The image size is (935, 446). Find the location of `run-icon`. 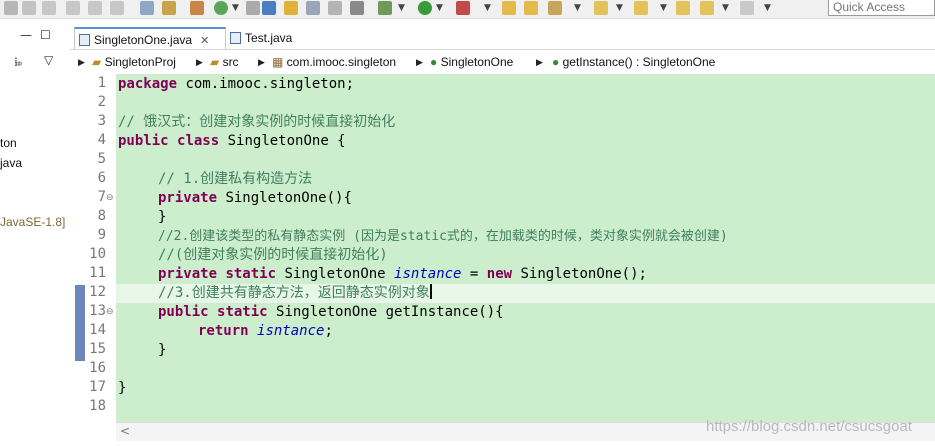

run-icon is located at coordinates (425, 8).